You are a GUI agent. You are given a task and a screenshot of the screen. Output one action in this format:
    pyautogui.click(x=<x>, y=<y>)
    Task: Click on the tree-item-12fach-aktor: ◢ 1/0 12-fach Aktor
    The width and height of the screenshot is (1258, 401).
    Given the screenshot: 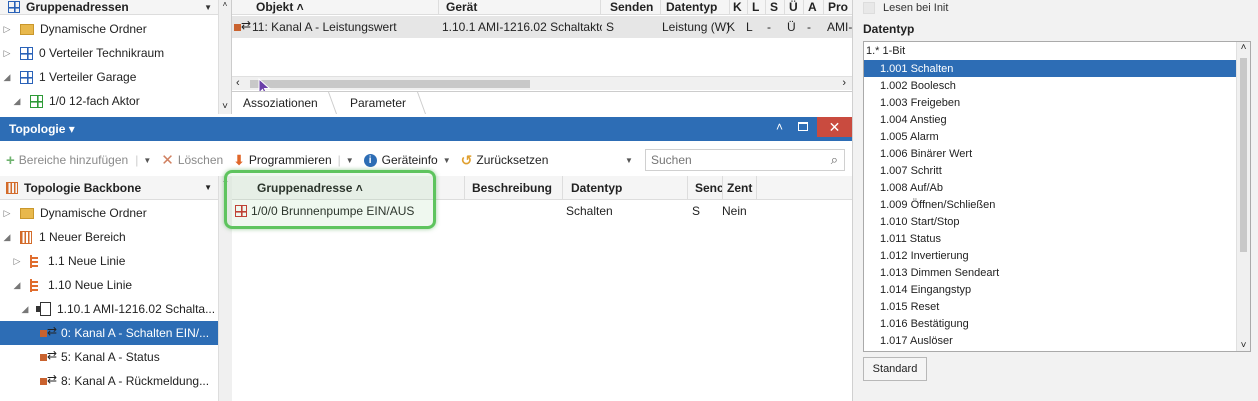 What is the action you would take?
    pyautogui.click(x=115, y=101)
    